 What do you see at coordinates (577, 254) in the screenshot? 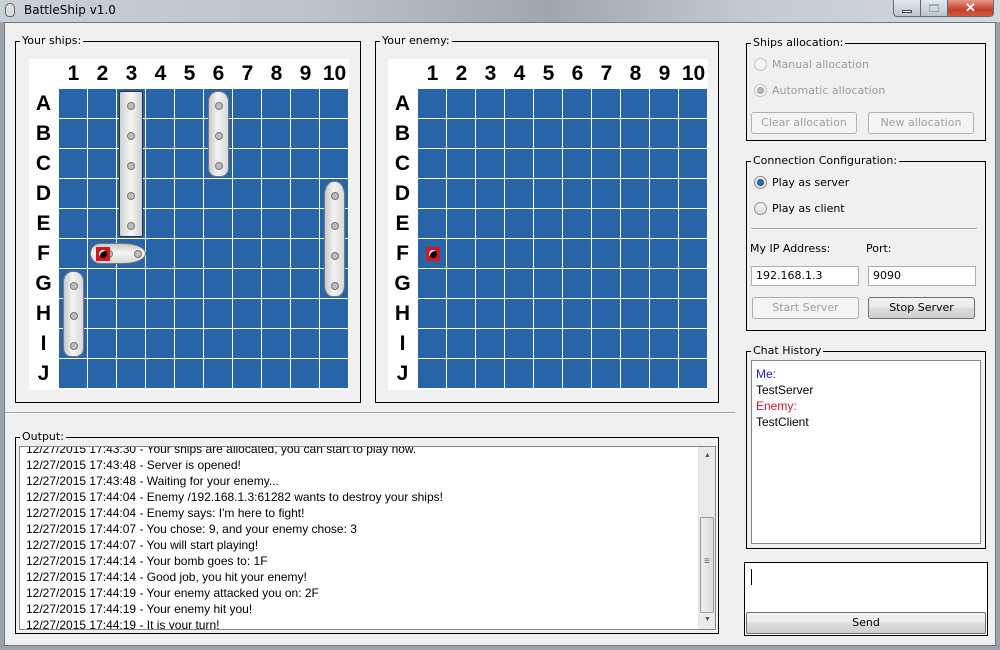
I see `board-cell-6F` at bounding box center [577, 254].